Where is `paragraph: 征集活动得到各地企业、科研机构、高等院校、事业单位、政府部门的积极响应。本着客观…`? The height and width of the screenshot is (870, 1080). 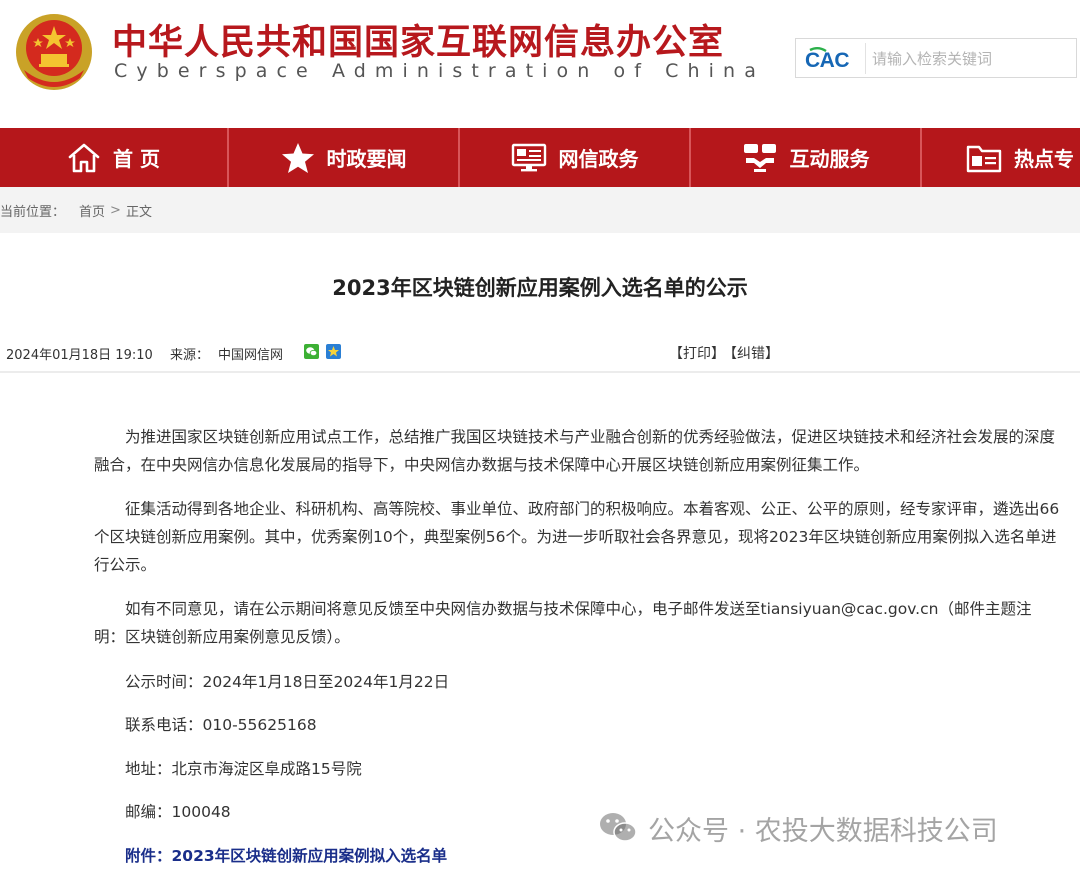 paragraph: 征集活动得到各地企业、科研机构、高等院校、事业单位、政府部门的积极响应。本着客观… is located at coordinates (577, 537).